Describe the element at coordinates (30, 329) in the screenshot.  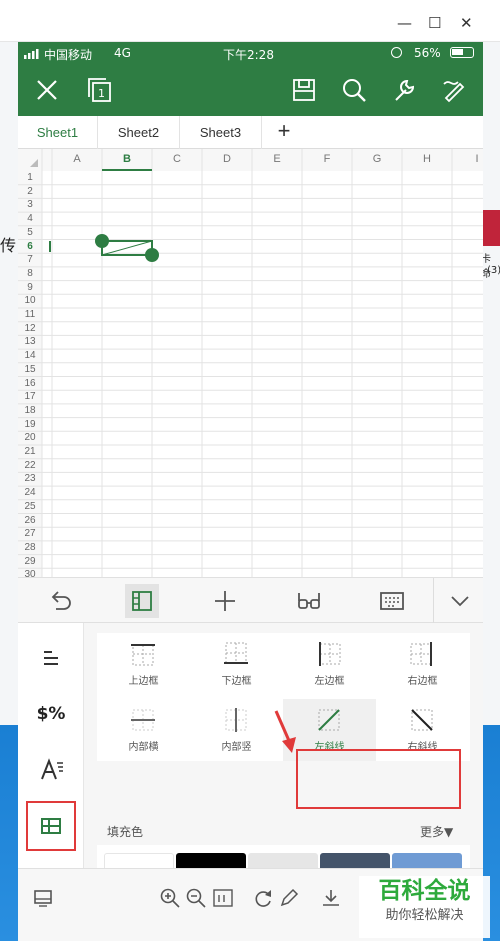
I see `row-header: 12` at that location.